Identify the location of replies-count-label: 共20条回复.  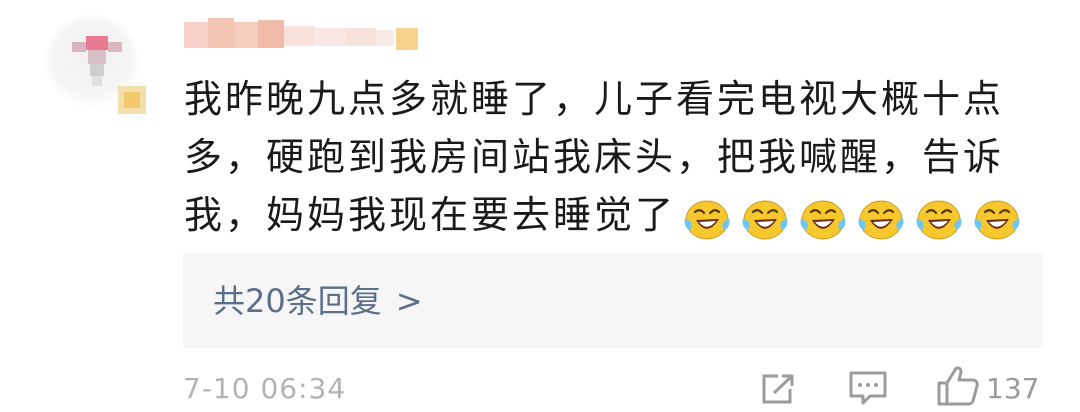
(297, 301).